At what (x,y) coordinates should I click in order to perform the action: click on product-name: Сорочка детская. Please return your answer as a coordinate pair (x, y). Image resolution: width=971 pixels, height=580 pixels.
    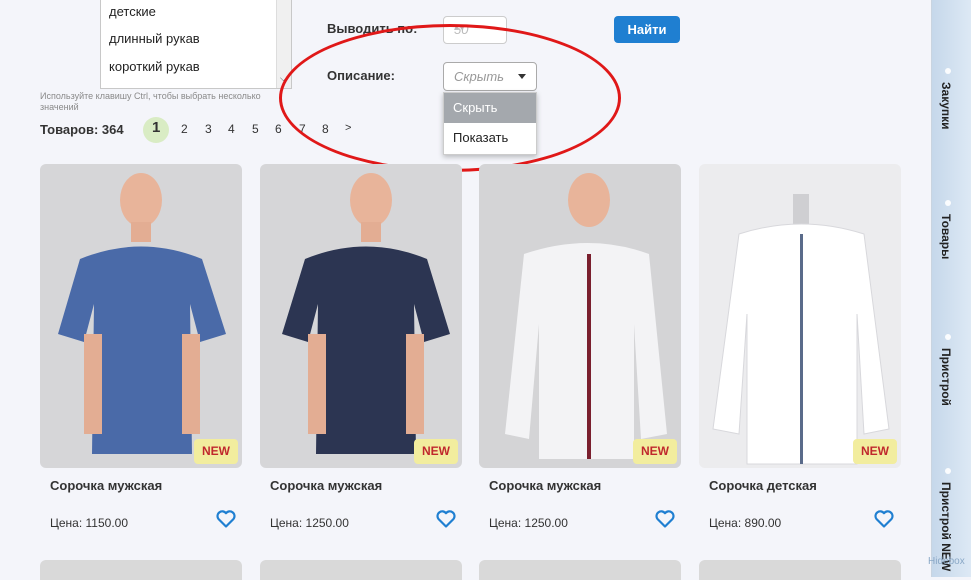
    Looking at the image, I should click on (763, 485).